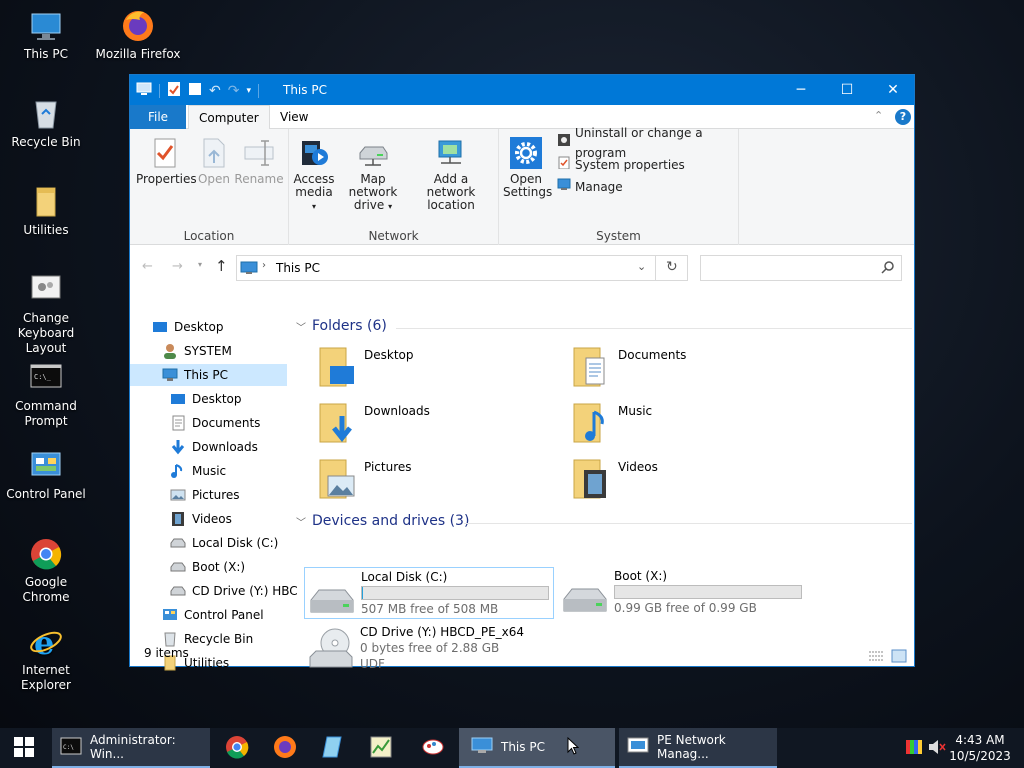  I want to click on undo-icon: ↶, so click(215, 91).